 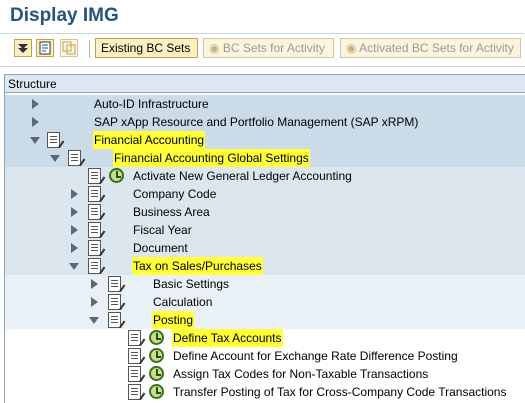 I want to click on tree-node-financial-accounting: Financial Accounting, so click(x=265, y=140).